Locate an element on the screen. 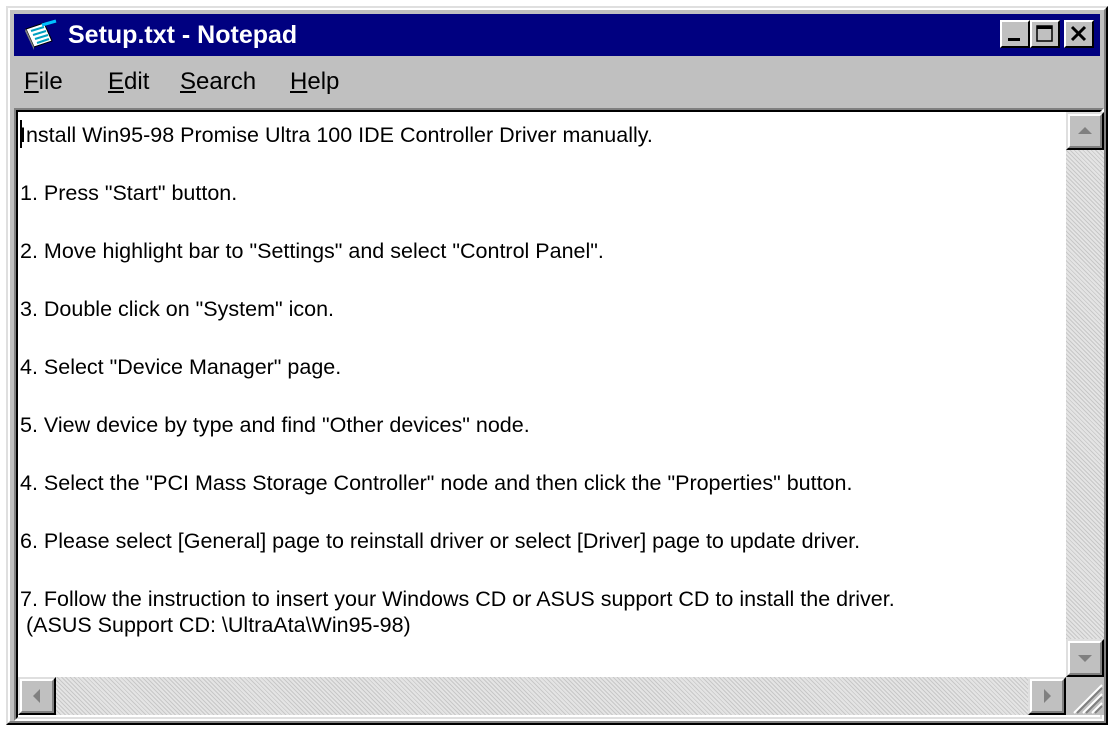 The width and height of the screenshot is (1114, 731). resize-grip is located at coordinates (1085, 696).